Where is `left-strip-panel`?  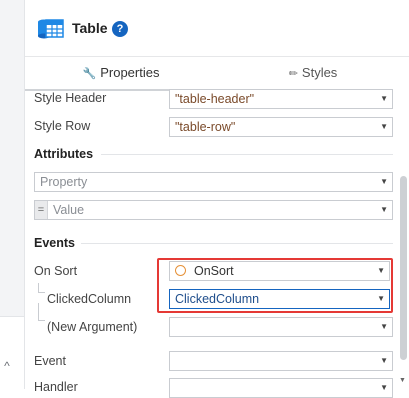
left-strip-panel is located at coordinates (12, 353).